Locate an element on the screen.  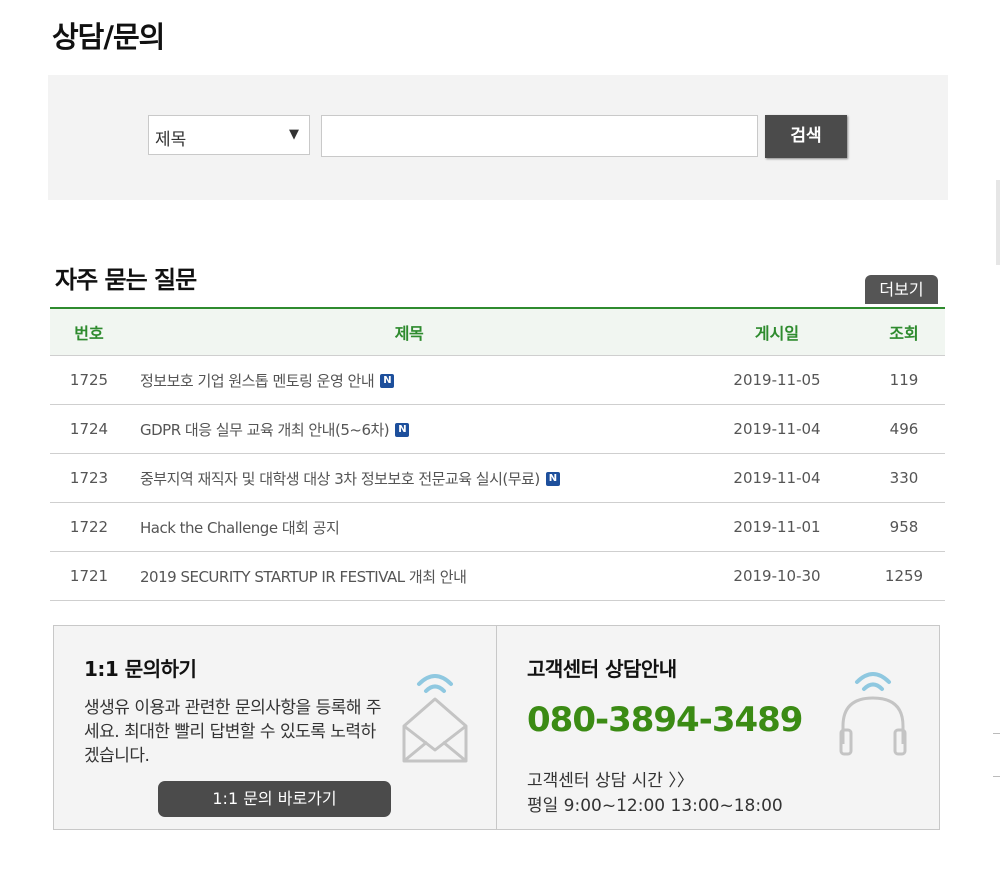
inquiry-heading: 1:1 문의하기 is located at coordinates (140, 669).